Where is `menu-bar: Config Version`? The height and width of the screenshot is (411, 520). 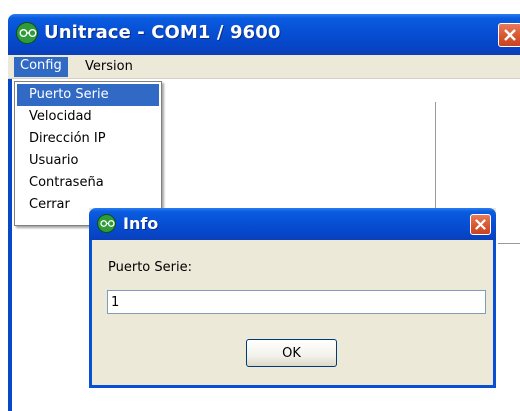 menu-bar: Config Version is located at coordinates (264, 67).